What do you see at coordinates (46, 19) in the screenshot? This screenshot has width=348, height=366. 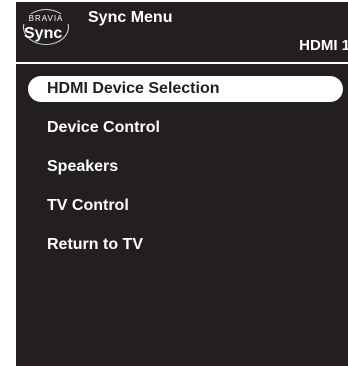 I see `logo-brand-small: BRAVIA` at bounding box center [46, 19].